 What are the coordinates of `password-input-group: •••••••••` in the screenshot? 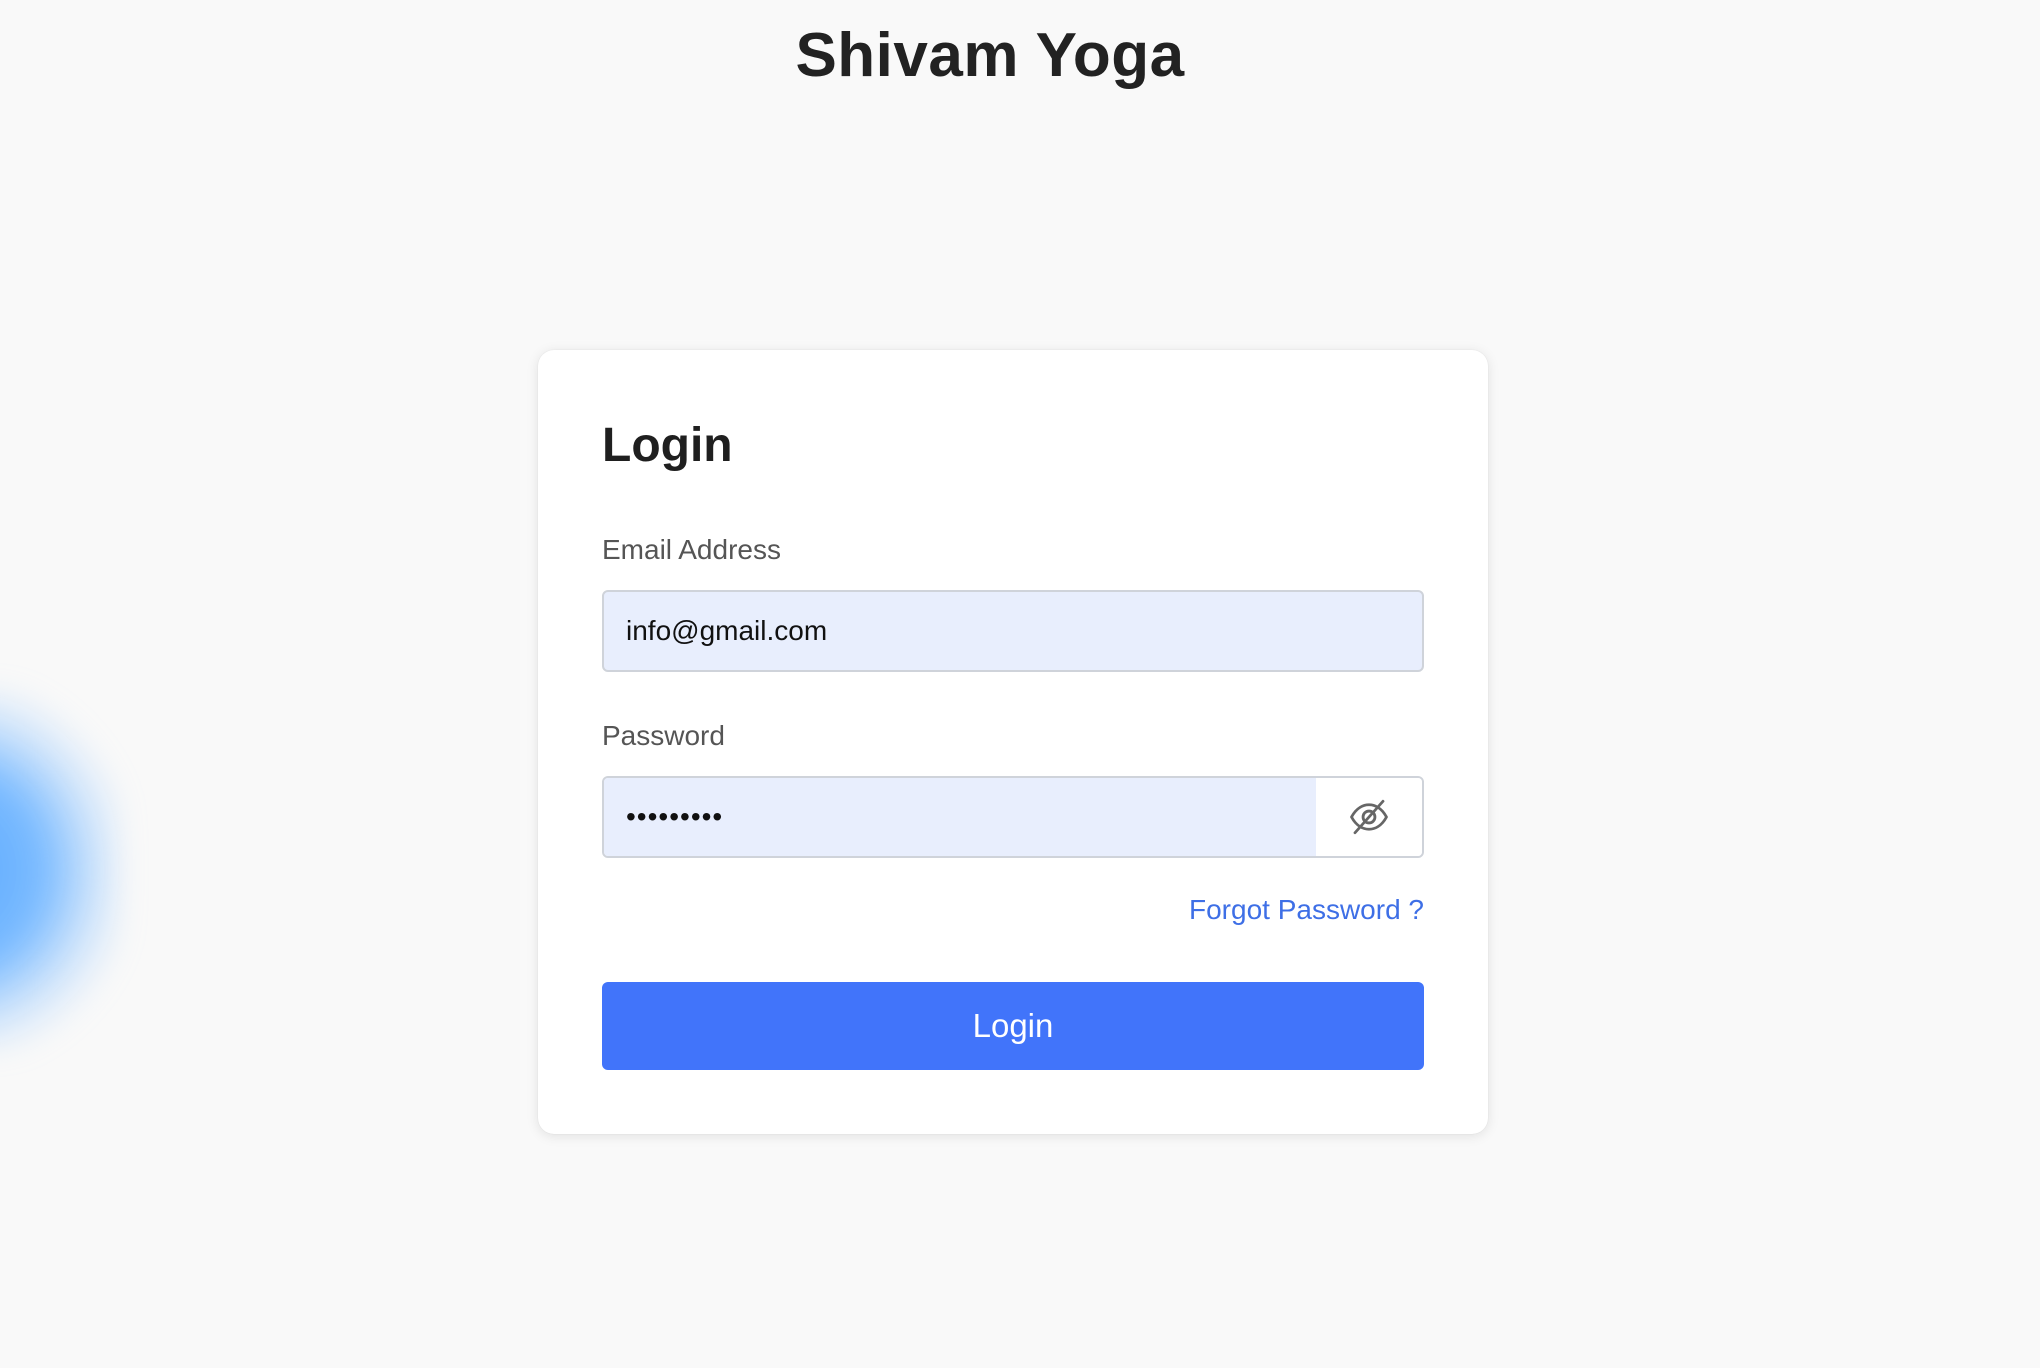 It's located at (1013, 817).